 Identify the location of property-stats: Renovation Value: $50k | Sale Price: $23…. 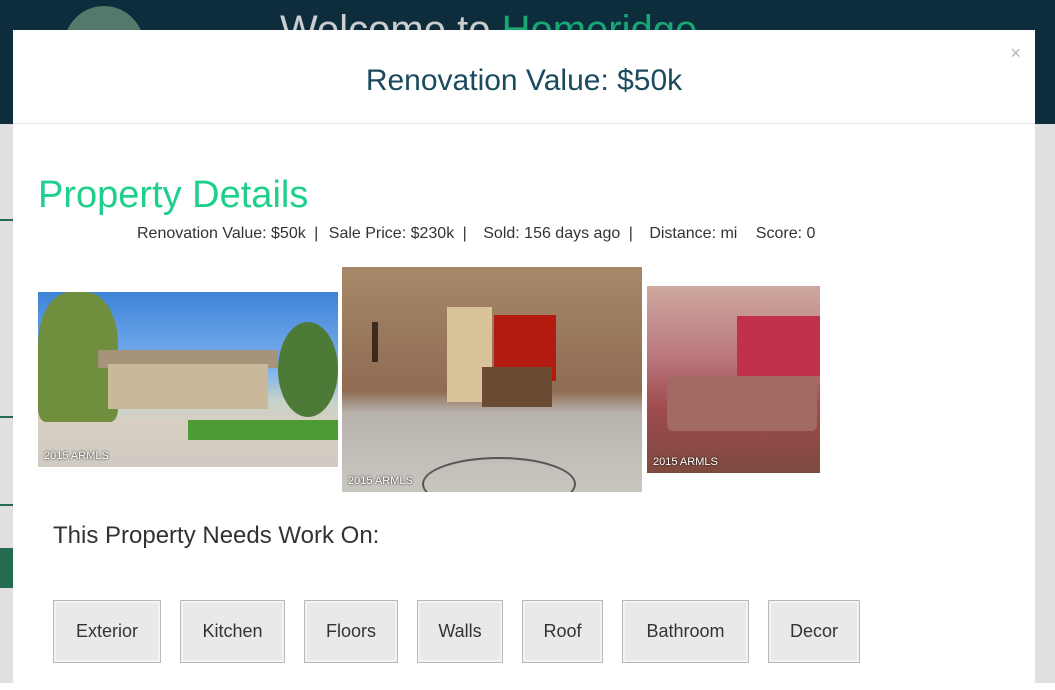
(476, 234).